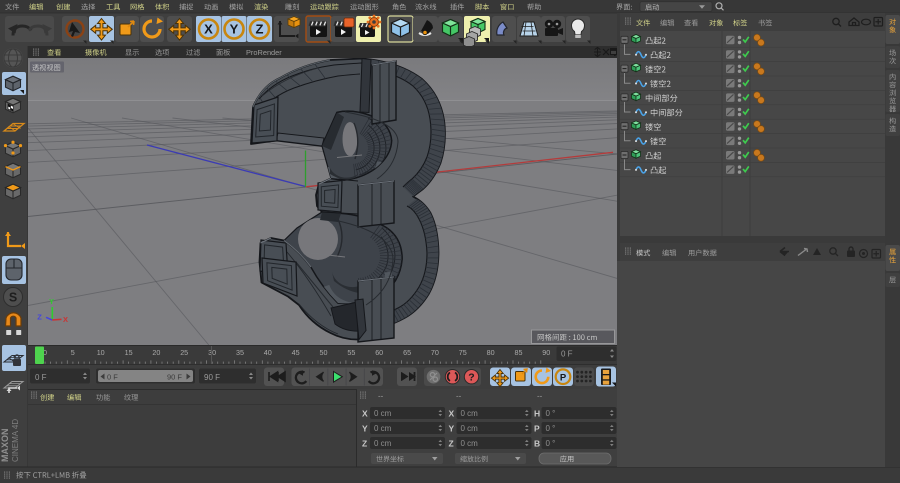 This screenshot has height=483, width=900. What do you see at coordinates (184, 352) in the screenshot?
I see `svg-text: 25` at bounding box center [184, 352].